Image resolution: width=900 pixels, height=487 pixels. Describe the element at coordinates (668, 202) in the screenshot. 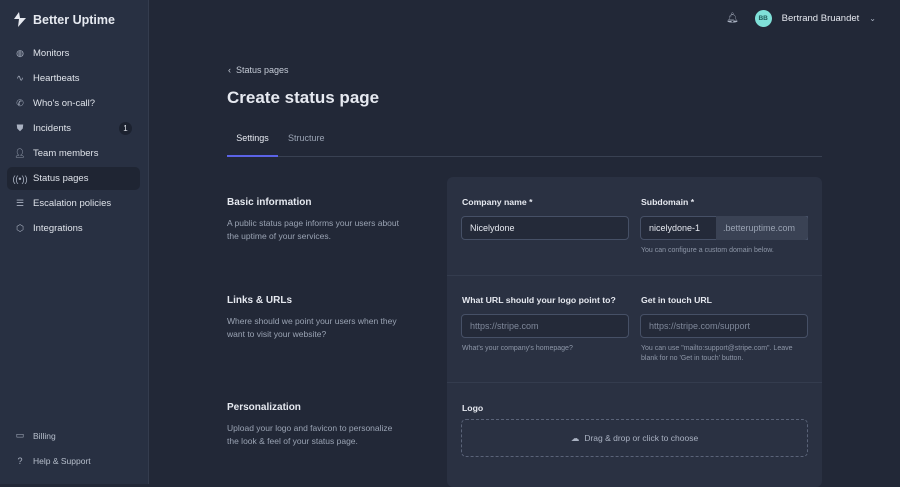

I see `subdomain-label: Subdomain *` at that location.